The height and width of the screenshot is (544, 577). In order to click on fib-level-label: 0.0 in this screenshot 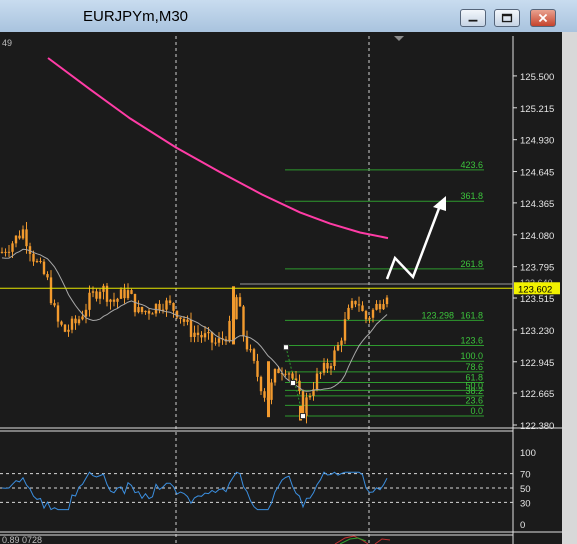, I will do `click(476, 411)`.